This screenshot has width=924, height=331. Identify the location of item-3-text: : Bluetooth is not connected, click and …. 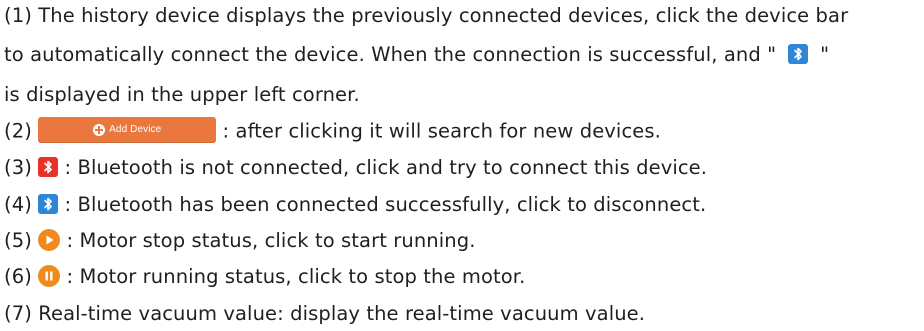
(386, 167).